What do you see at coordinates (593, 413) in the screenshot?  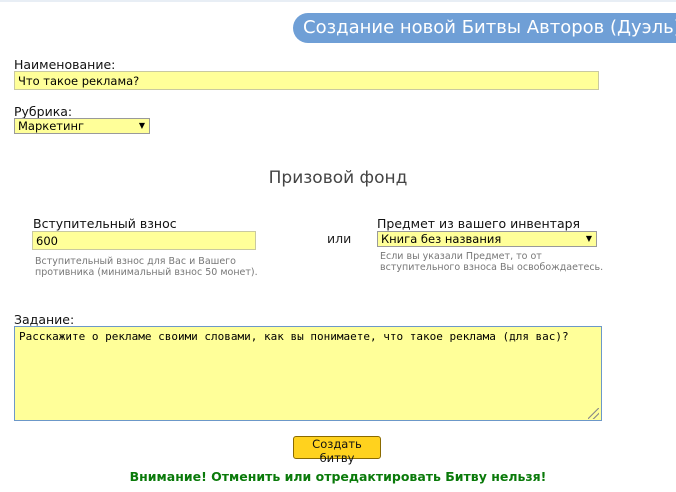 I see `resize-grip-icon` at bounding box center [593, 413].